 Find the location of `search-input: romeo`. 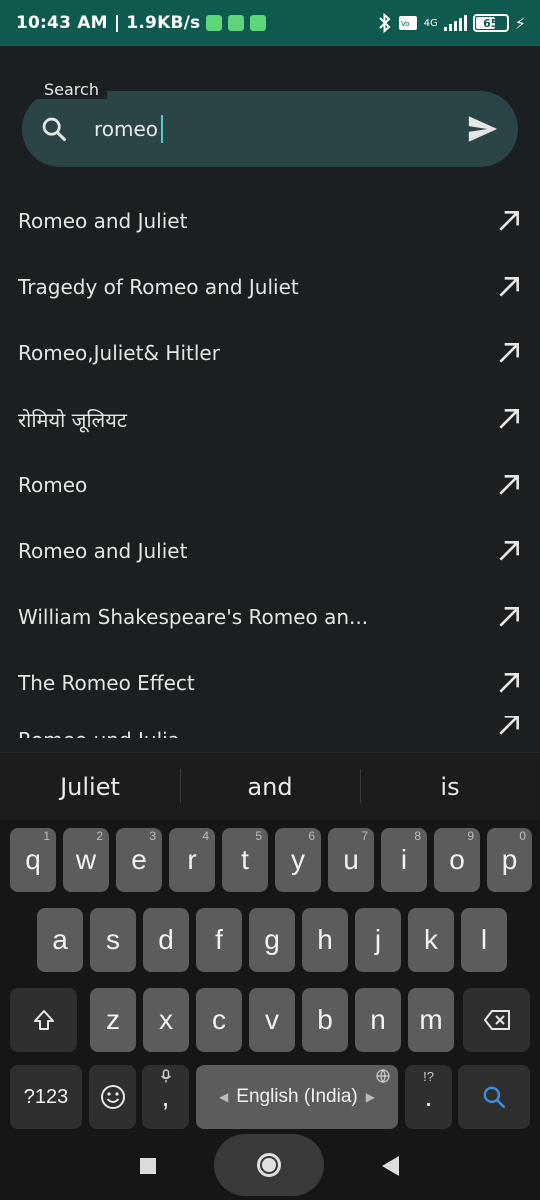

search-input: romeo is located at coordinates (280, 129).